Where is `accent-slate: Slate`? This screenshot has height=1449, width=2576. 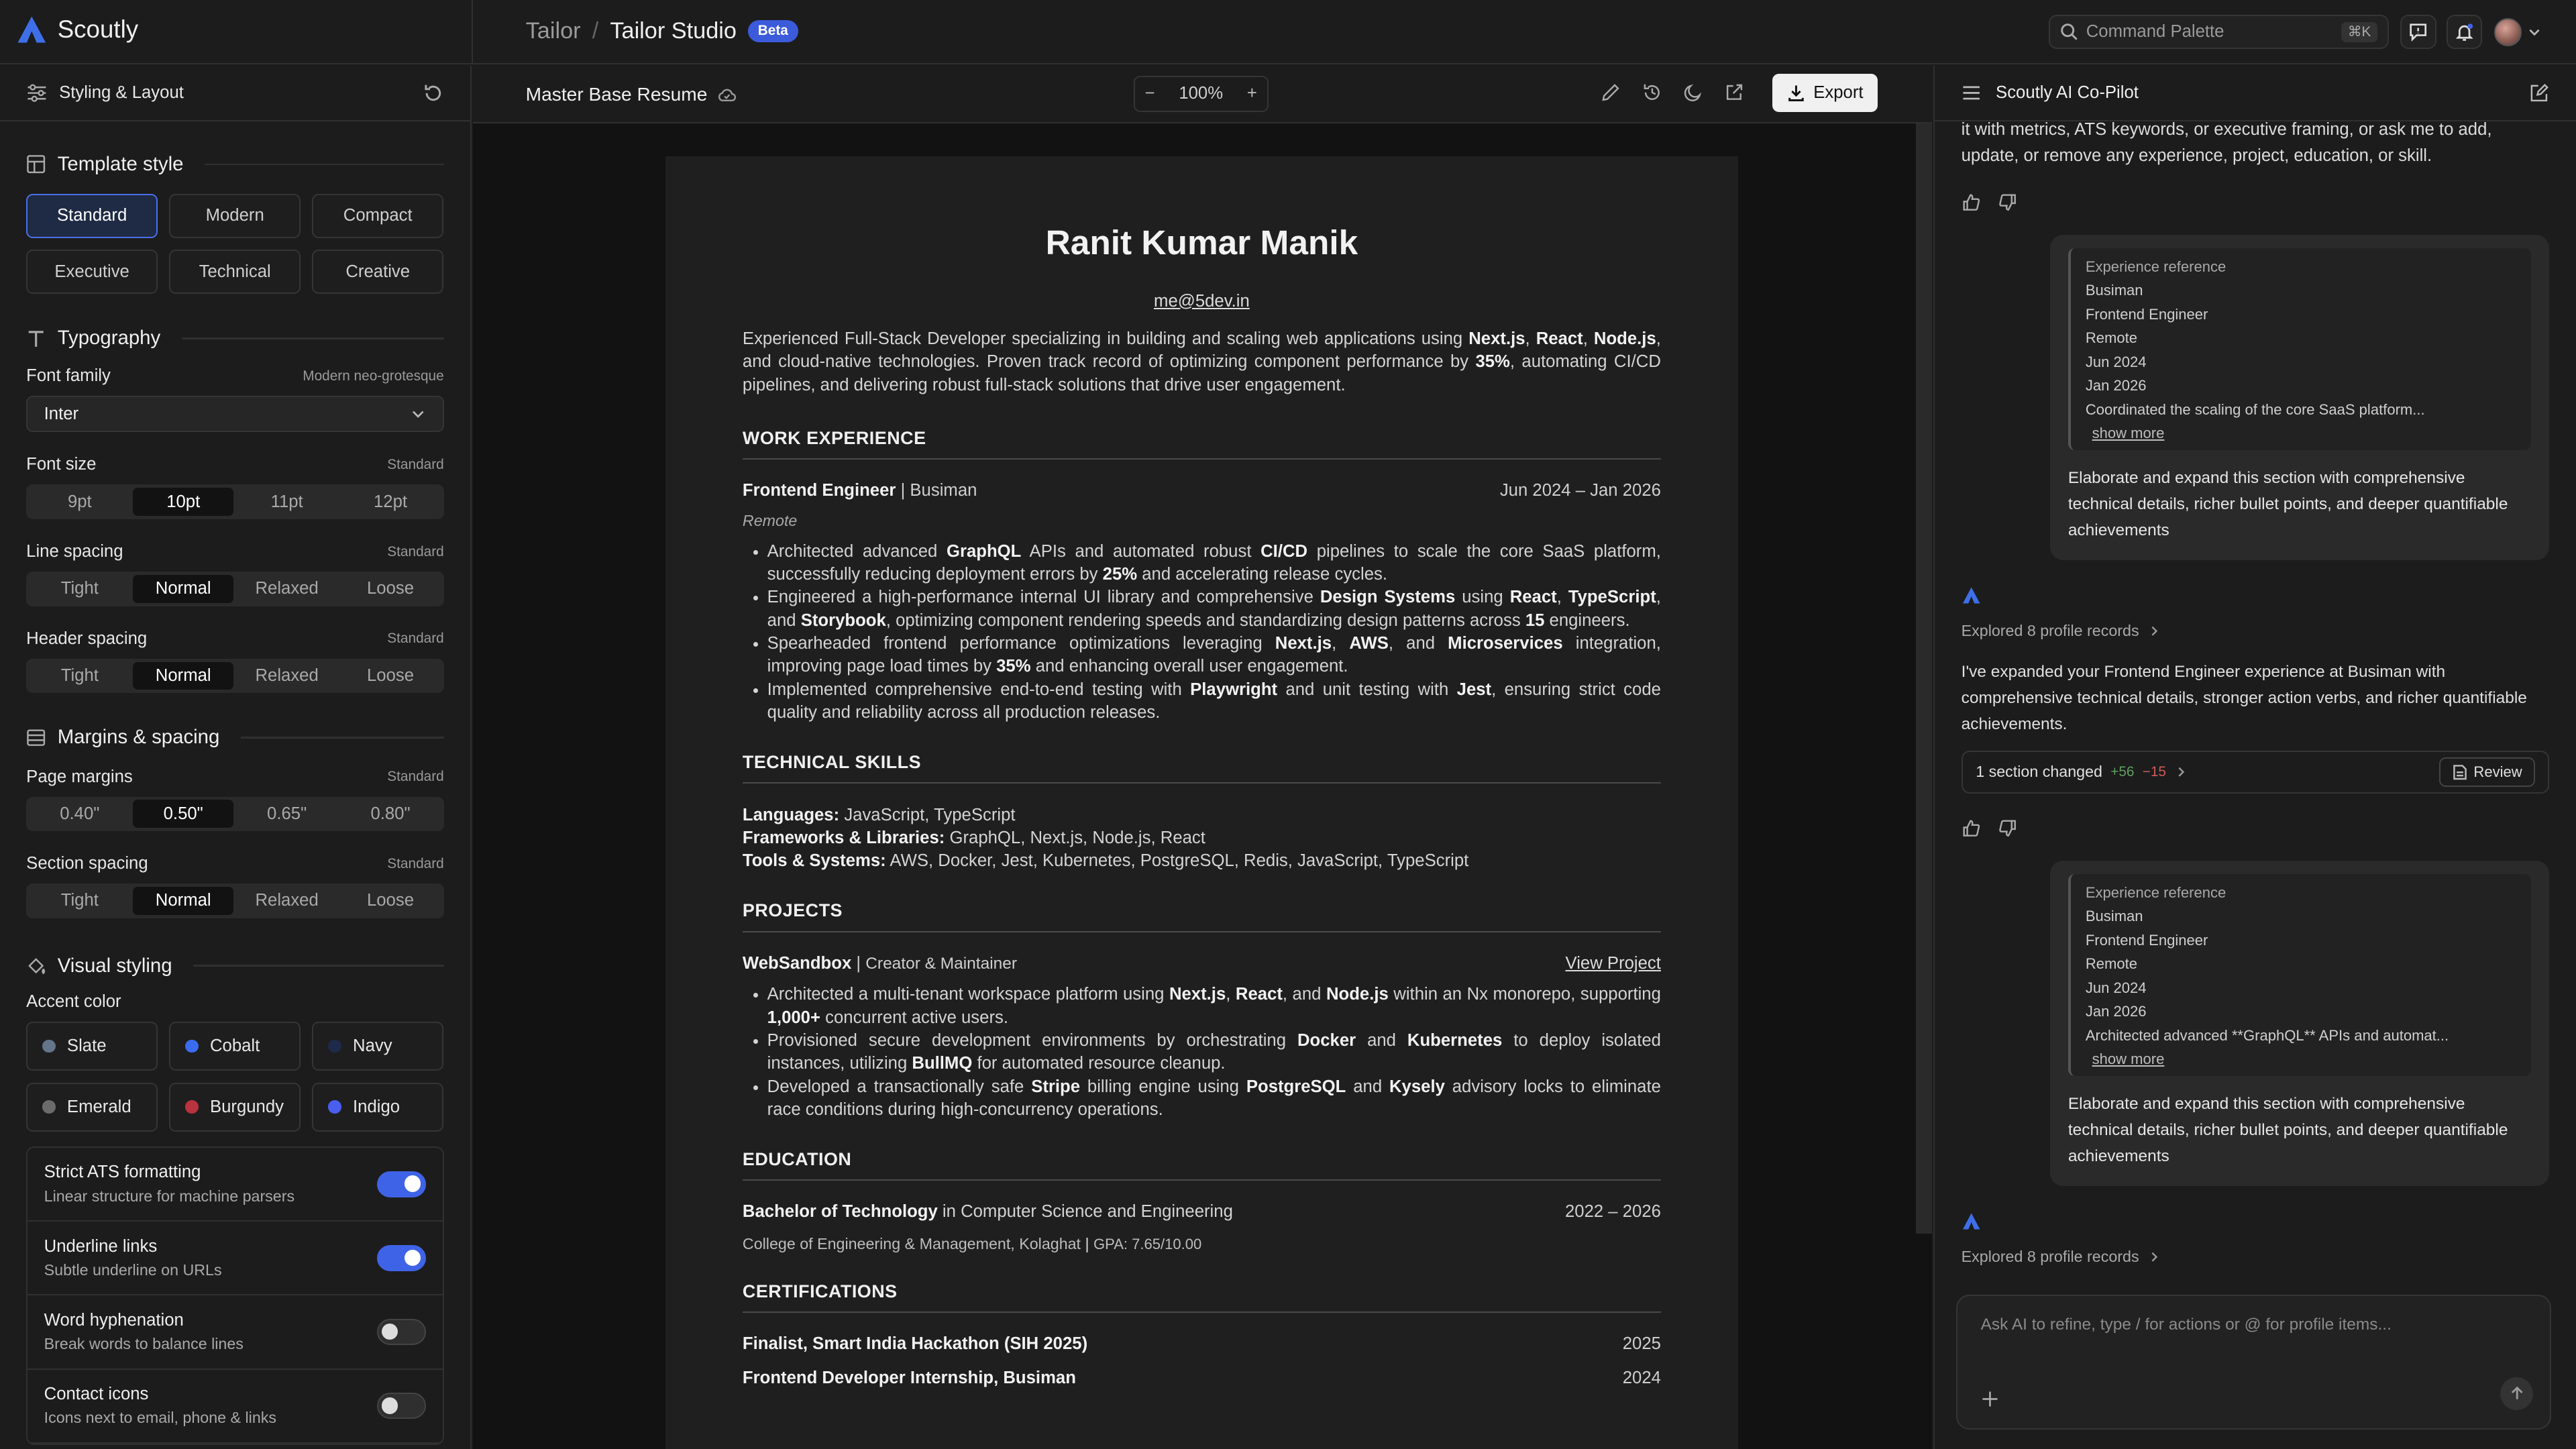
accent-slate: Slate is located at coordinates (92, 1046).